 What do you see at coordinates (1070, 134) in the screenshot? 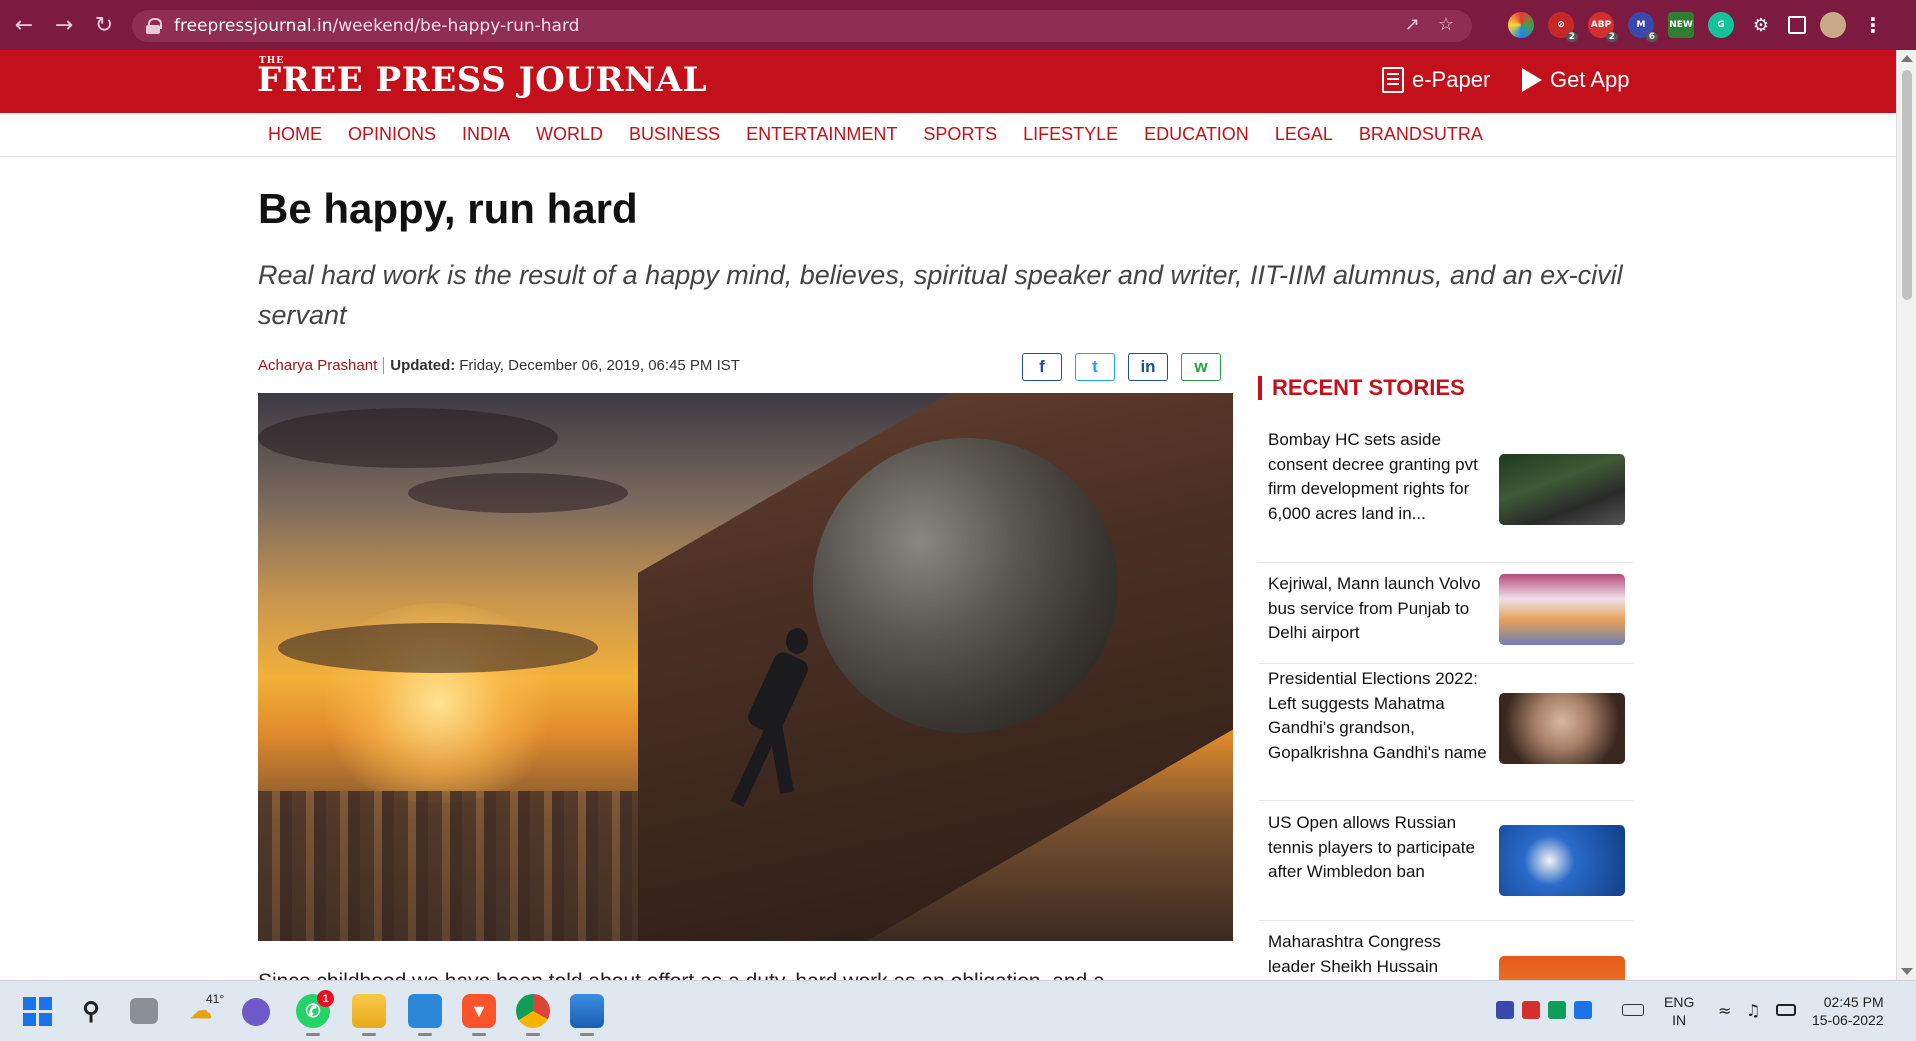
I see `nav-item-lifestyle: LIFESTYLE` at bounding box center [1070, 134].